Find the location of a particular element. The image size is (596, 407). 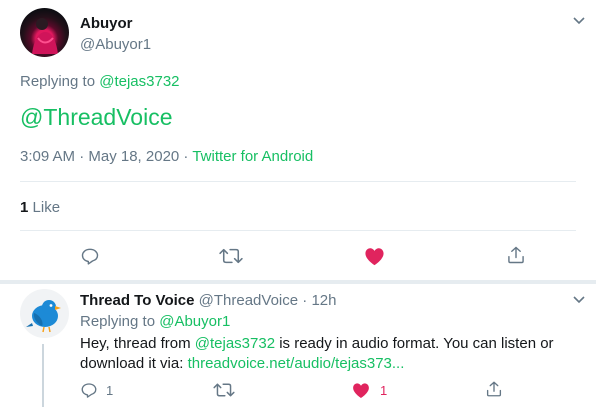

likes-stat: 1 Like is located at coordinates (40, 207).